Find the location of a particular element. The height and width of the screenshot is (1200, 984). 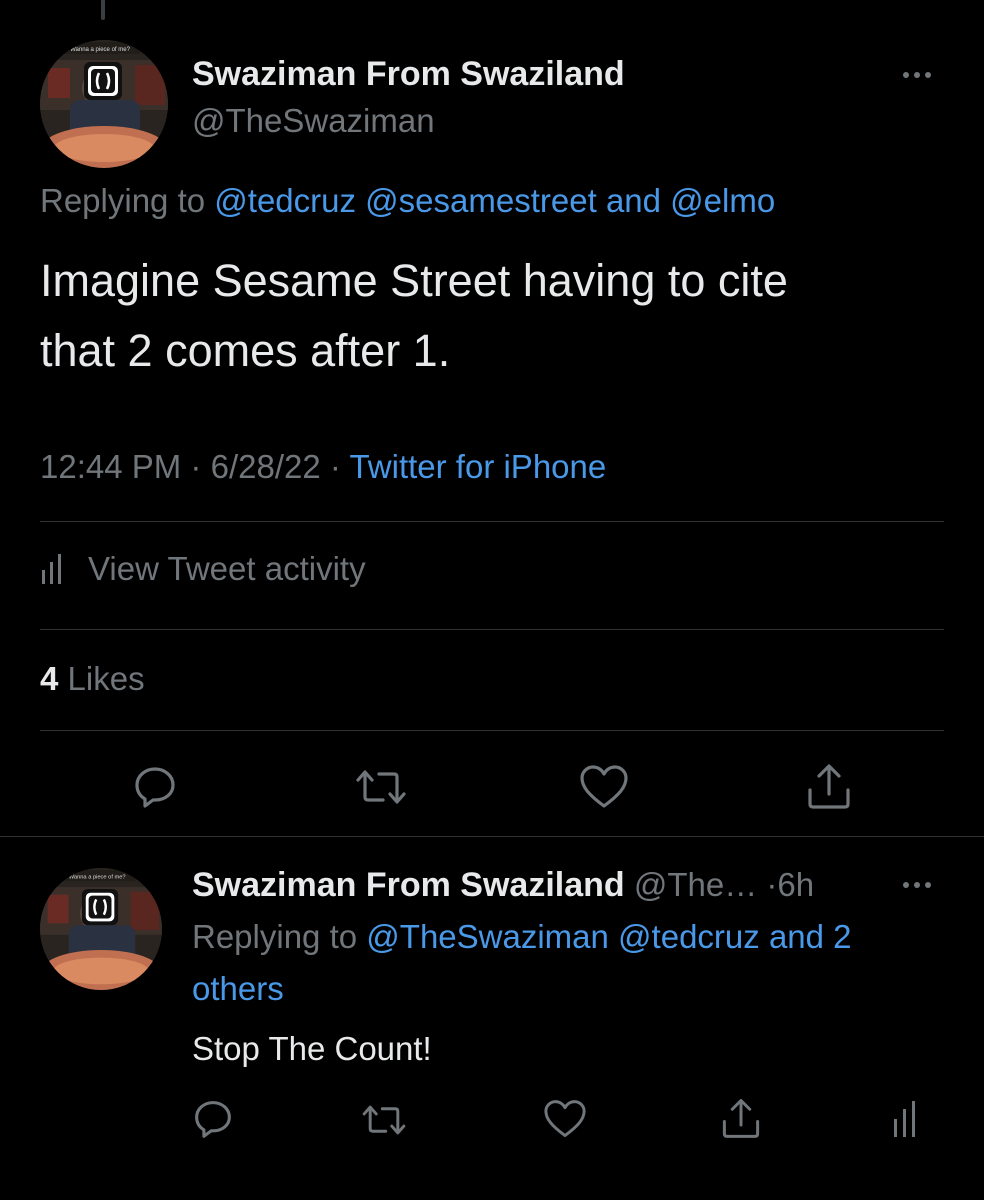

retweet-button is located at coordinates (381, 787).